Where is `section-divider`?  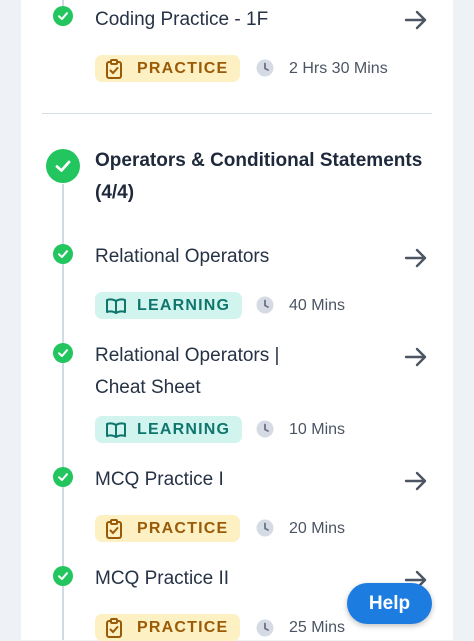
section-divider is located at coordinates (237, 113).